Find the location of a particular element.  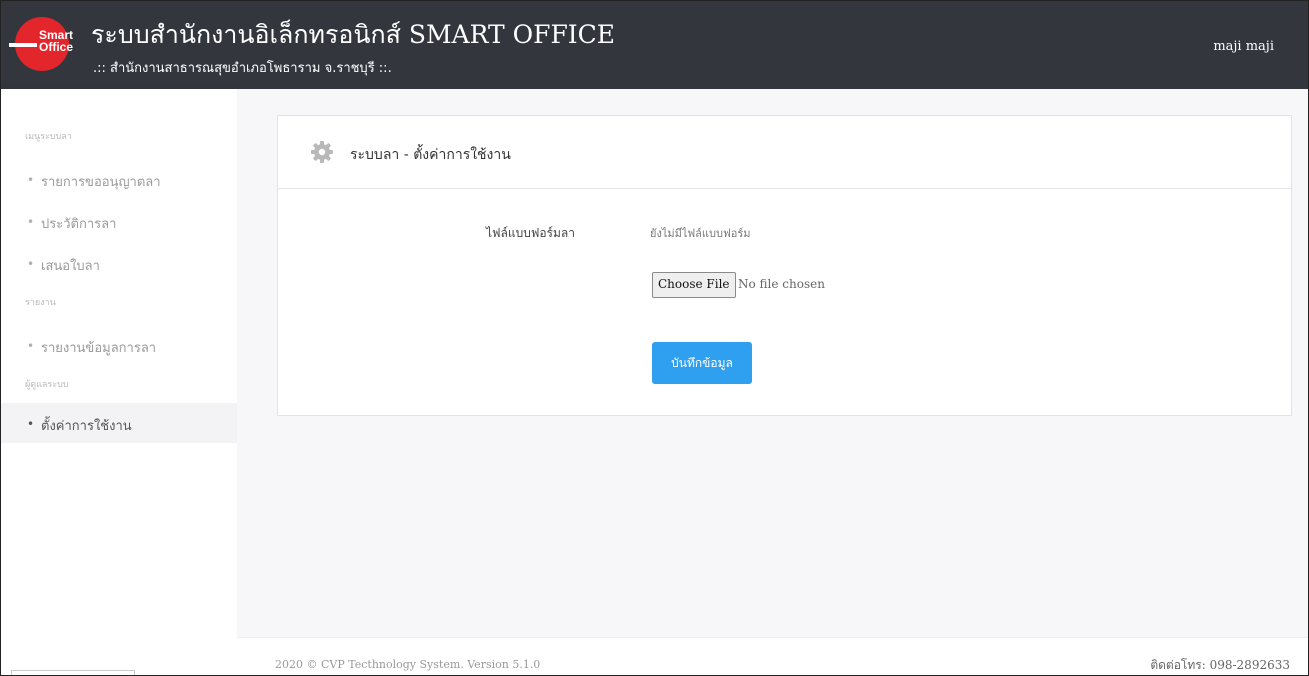

choose-file-button: Choose File is located at coordinates (694, 285).